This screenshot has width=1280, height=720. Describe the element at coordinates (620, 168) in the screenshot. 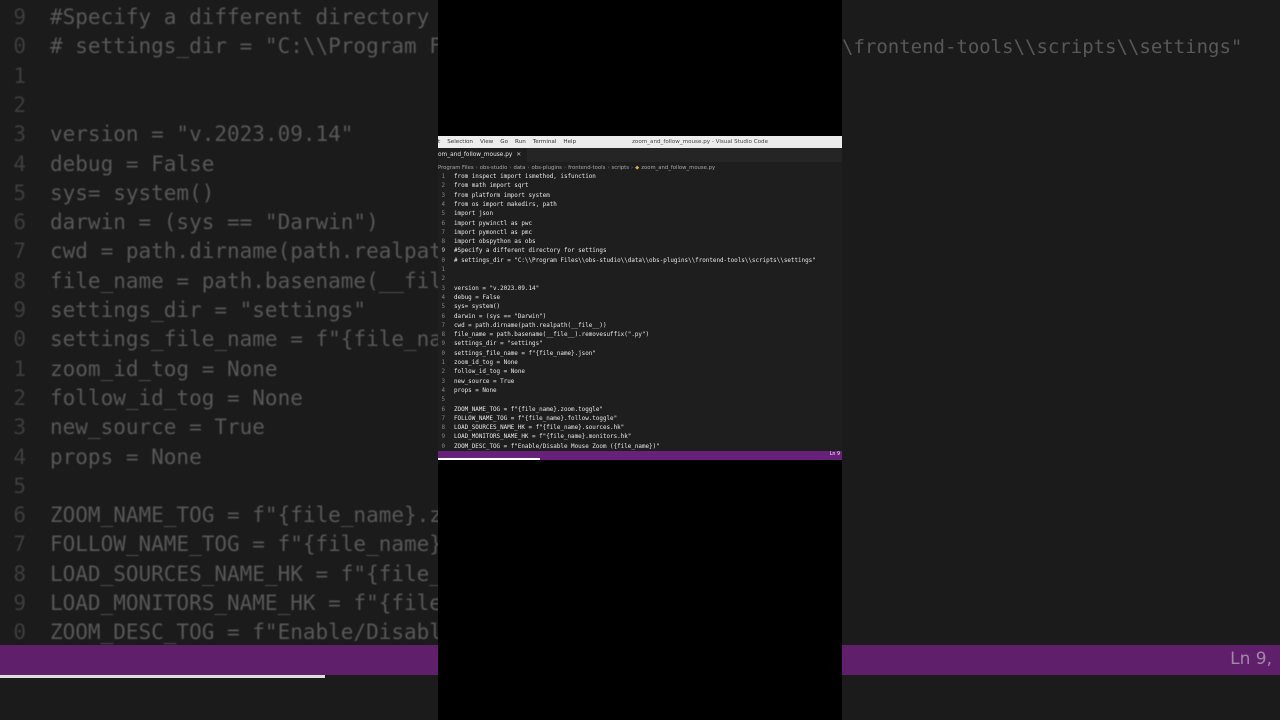

I see `breadcrumb-item: scripts` at that location.